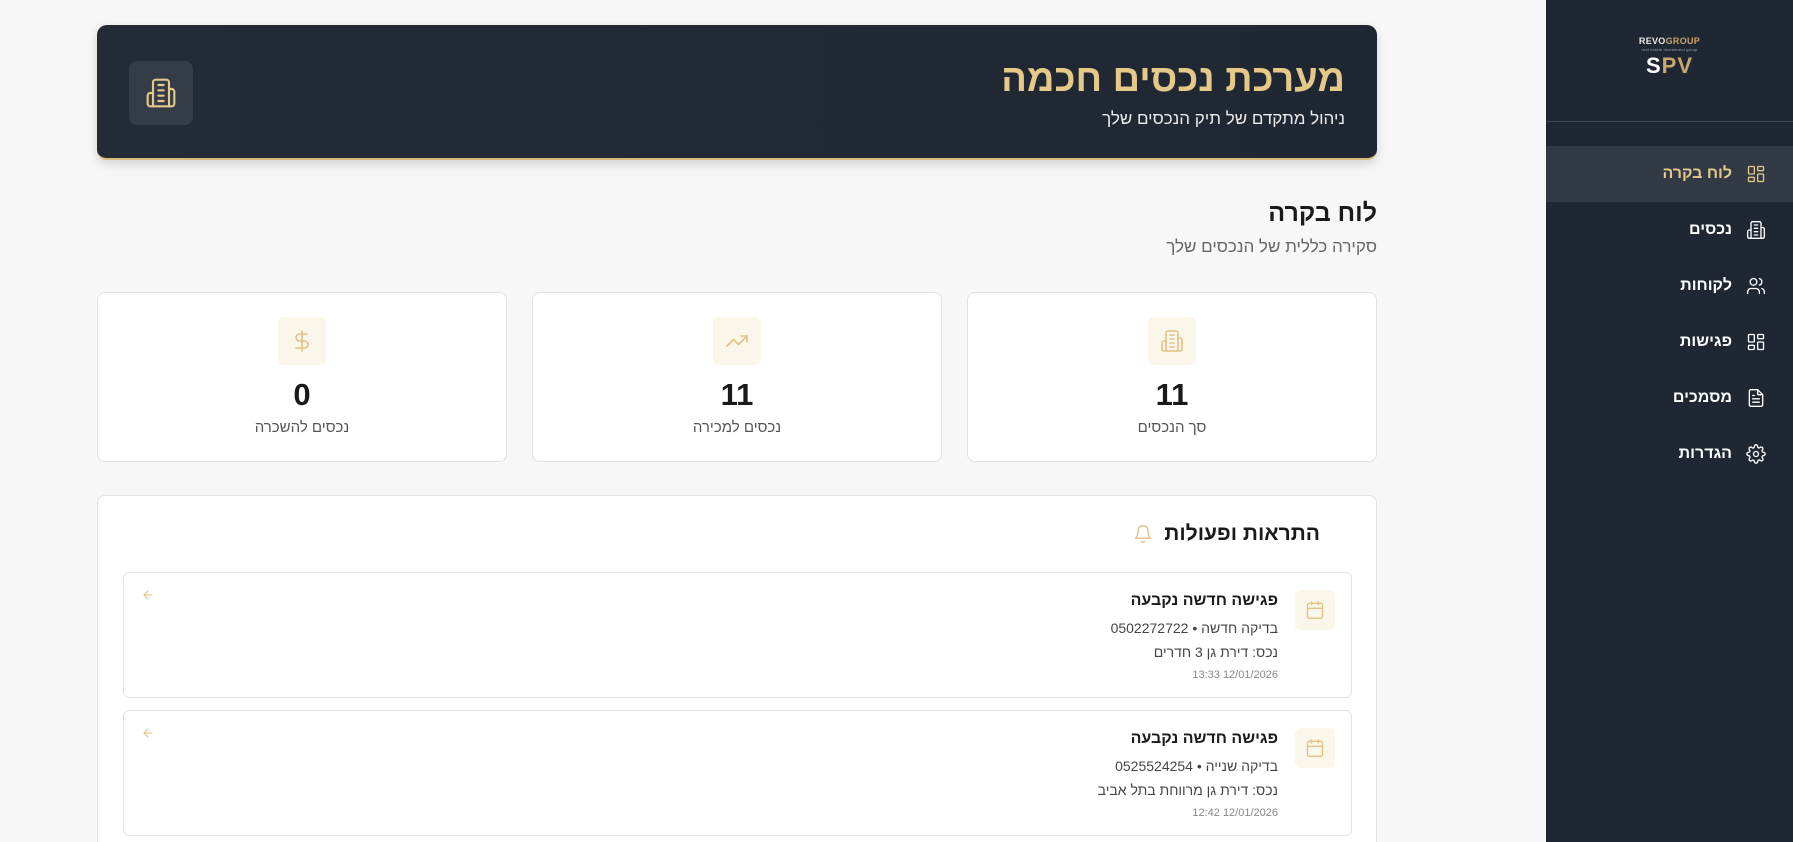 This screenshot has width=1793, height=842. I want to click on dollar-icon, so click(302, 341).